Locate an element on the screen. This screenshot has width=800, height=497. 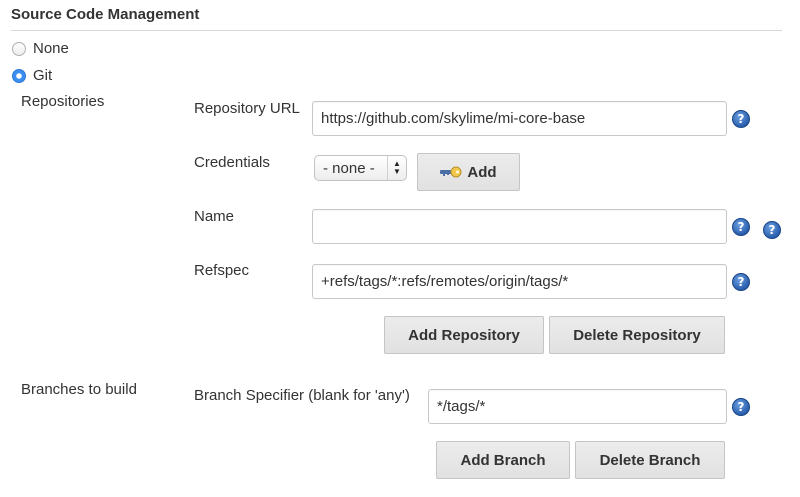
refspec-label: Refspec is located at coordinates (222, 270).